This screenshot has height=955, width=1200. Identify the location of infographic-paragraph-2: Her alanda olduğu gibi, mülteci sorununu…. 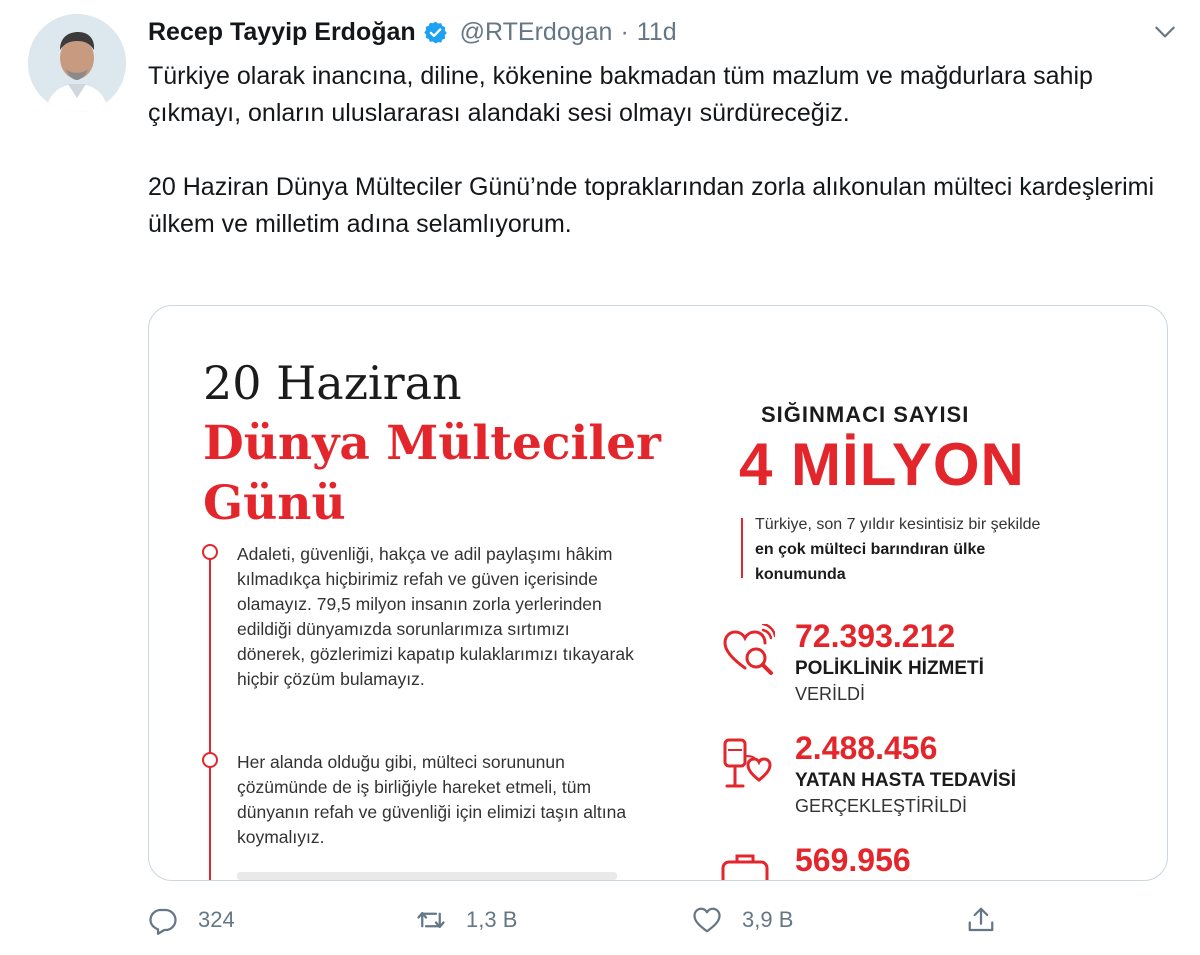
(432, 799).